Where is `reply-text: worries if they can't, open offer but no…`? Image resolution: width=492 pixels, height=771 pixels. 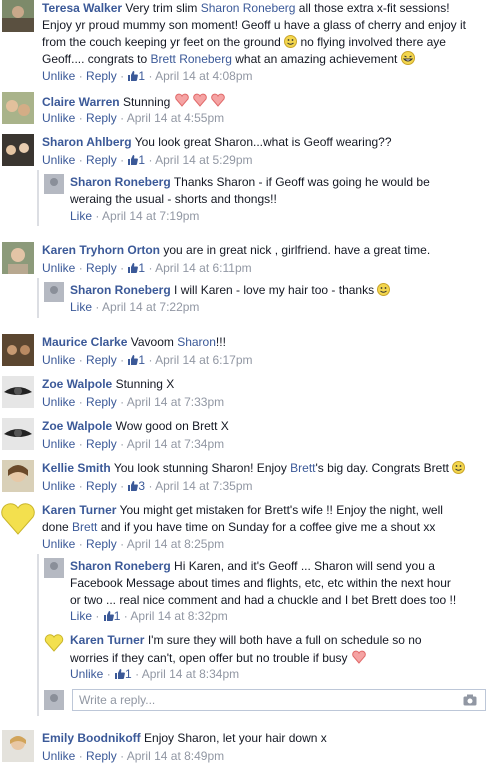 reply-text: worries if they can't, open offer but no… is located at coordinates (210, 658).